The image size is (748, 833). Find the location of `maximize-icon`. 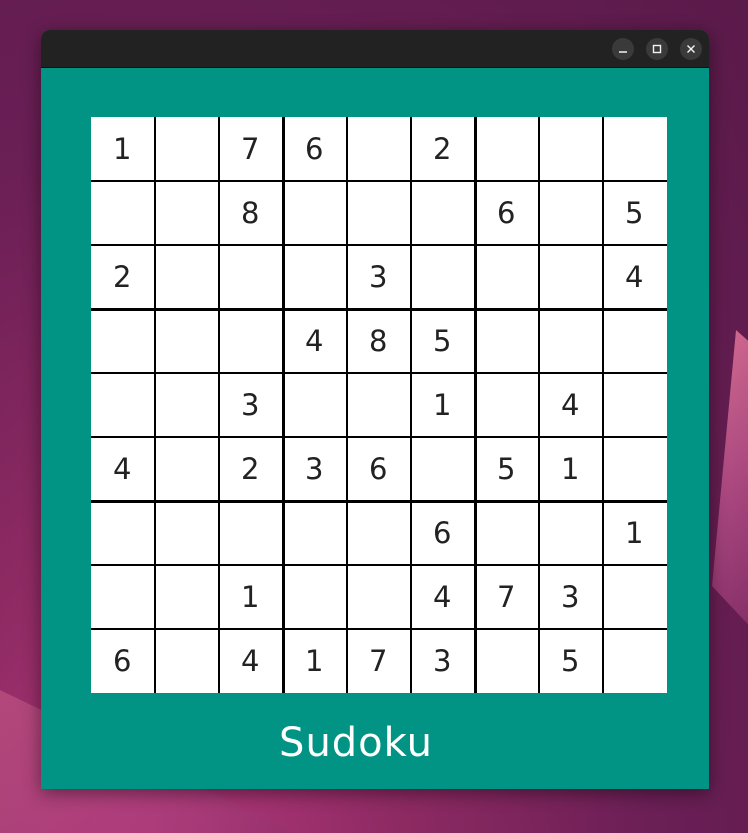

maximize-icon is located at coordinates (657, 49).